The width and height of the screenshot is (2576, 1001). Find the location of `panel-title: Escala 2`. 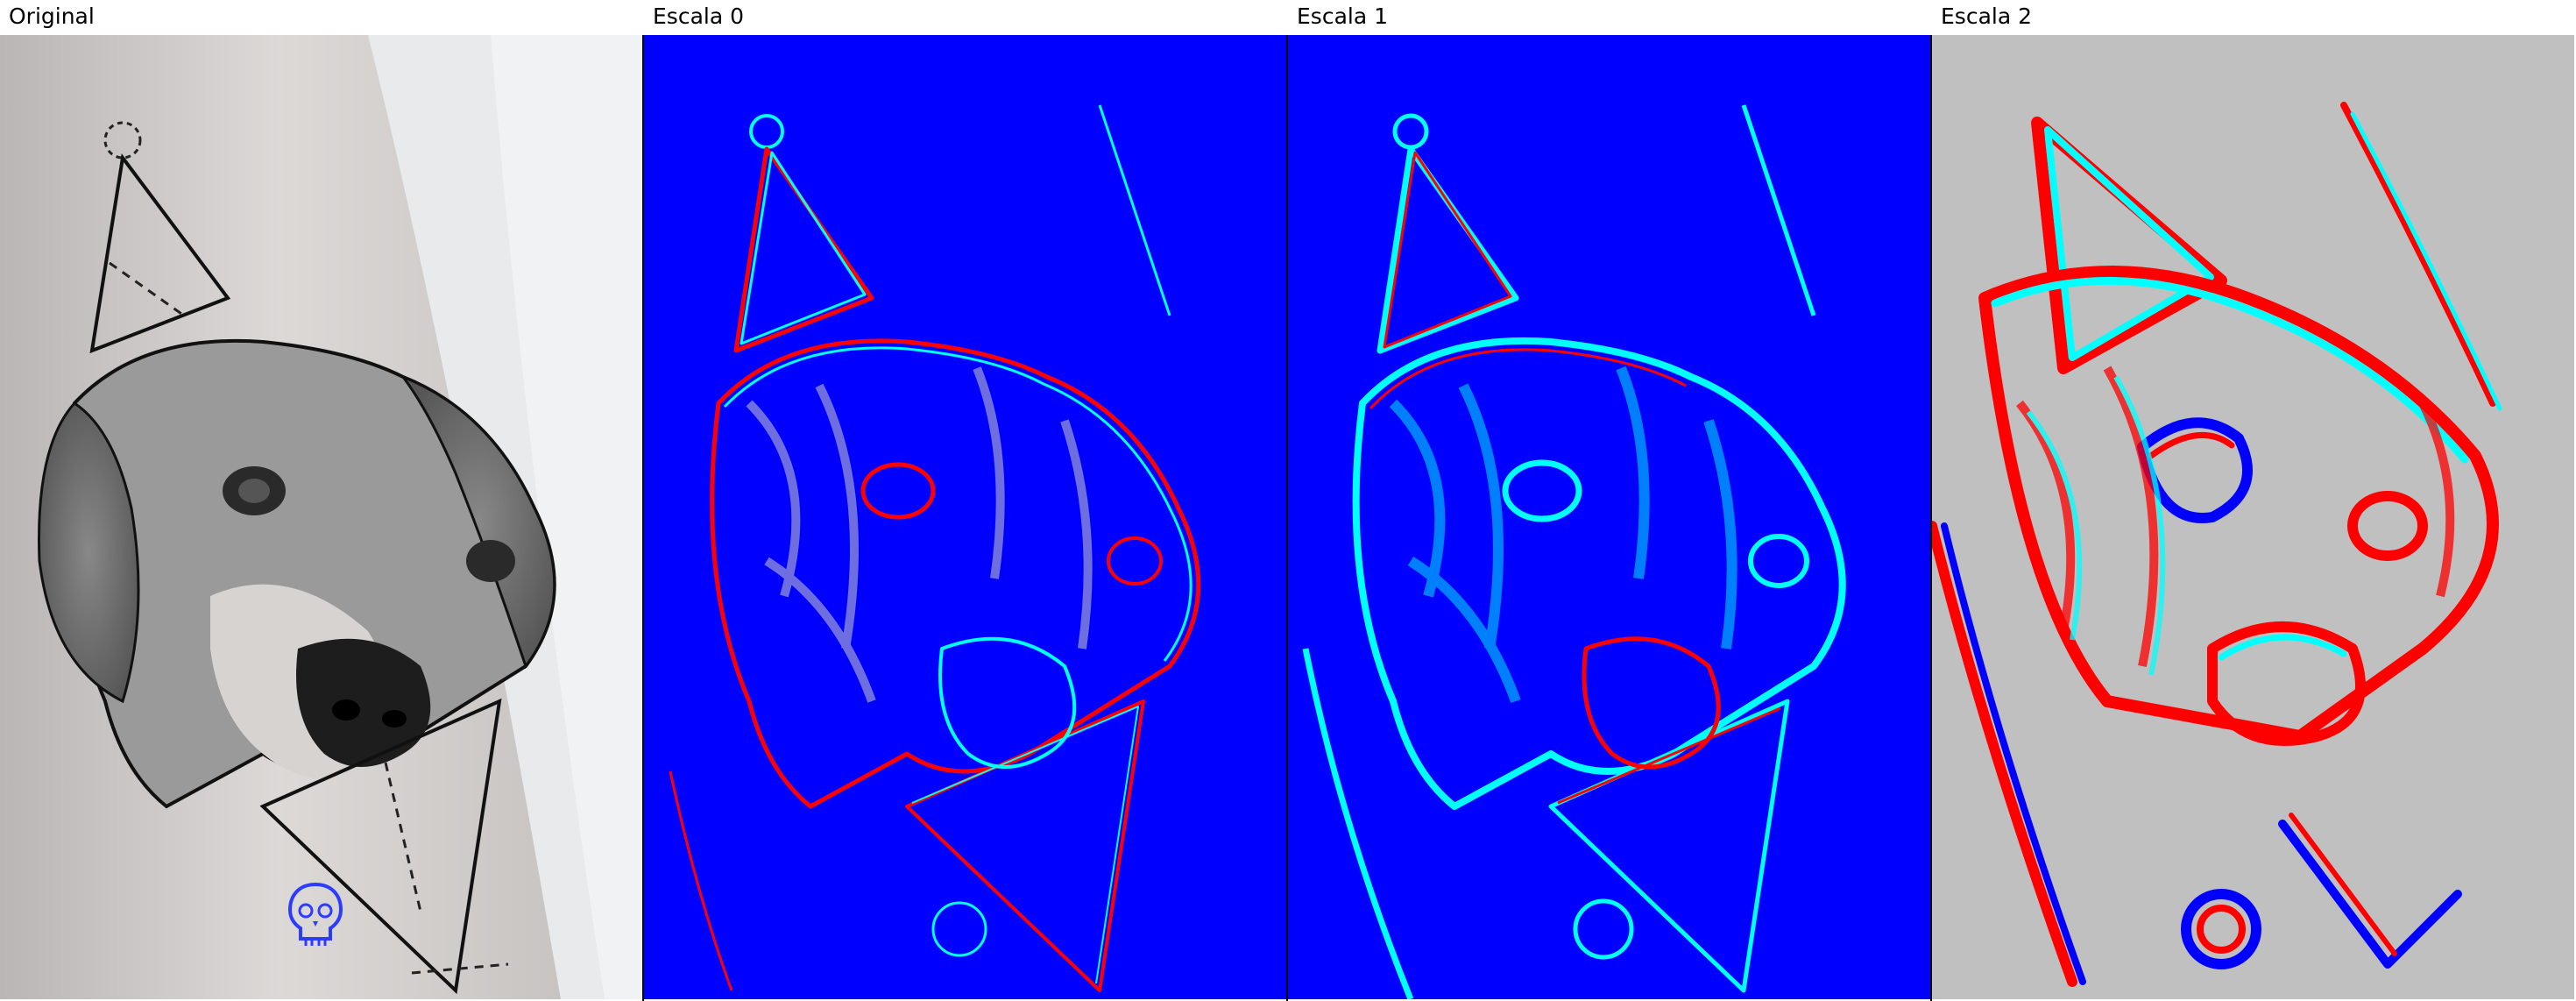

panel-title: Escala 2 is located at coordinates (1987, 16).